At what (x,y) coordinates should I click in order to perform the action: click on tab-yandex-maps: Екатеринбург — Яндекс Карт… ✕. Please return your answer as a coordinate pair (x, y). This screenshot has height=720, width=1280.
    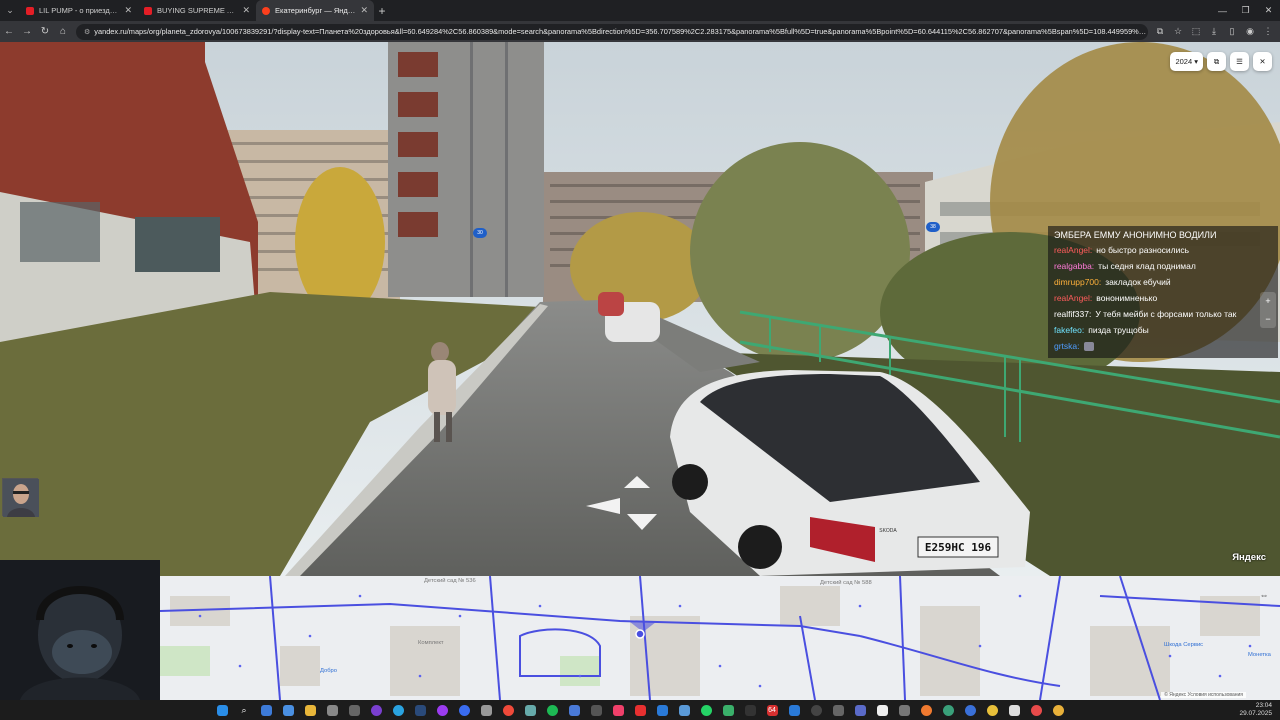
    Looking at the image, I should click on (315, 10).